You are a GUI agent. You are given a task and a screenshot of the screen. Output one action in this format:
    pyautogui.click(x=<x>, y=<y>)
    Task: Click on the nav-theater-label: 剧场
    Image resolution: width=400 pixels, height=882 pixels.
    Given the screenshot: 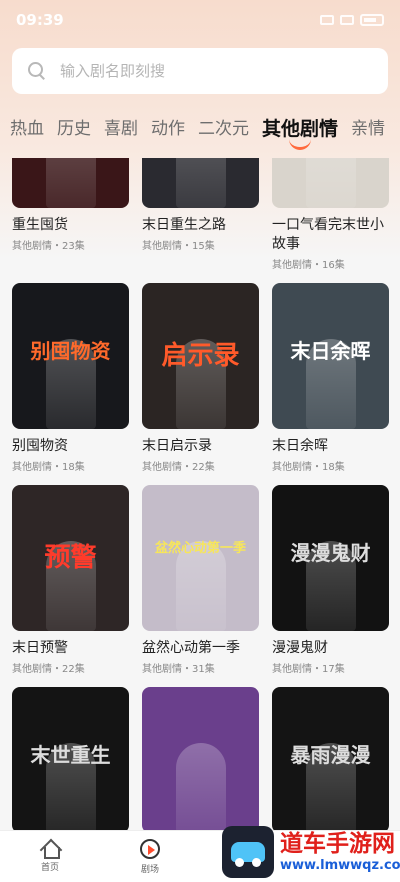 What is the action you would take?
    pyautogui.click(x=149, y=870)
    